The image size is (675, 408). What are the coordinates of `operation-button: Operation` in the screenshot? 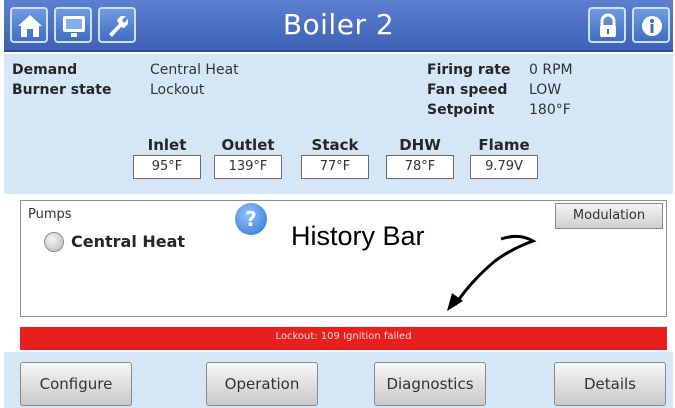 It's located at (262, 384).